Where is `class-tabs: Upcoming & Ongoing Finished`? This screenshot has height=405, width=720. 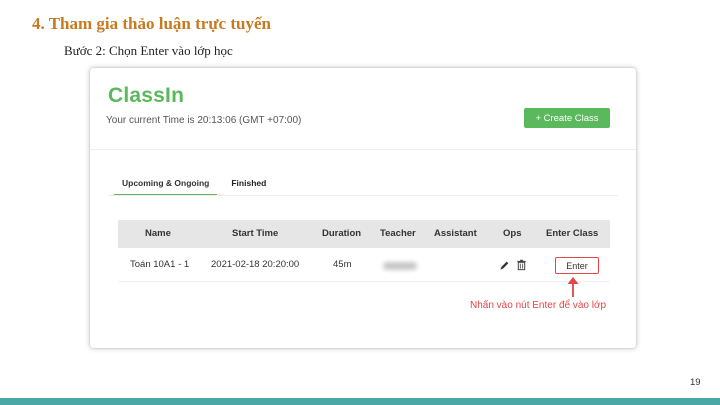 class-tabs: Upcoming & Ongoing Finished is located at coordinates (194, 184).